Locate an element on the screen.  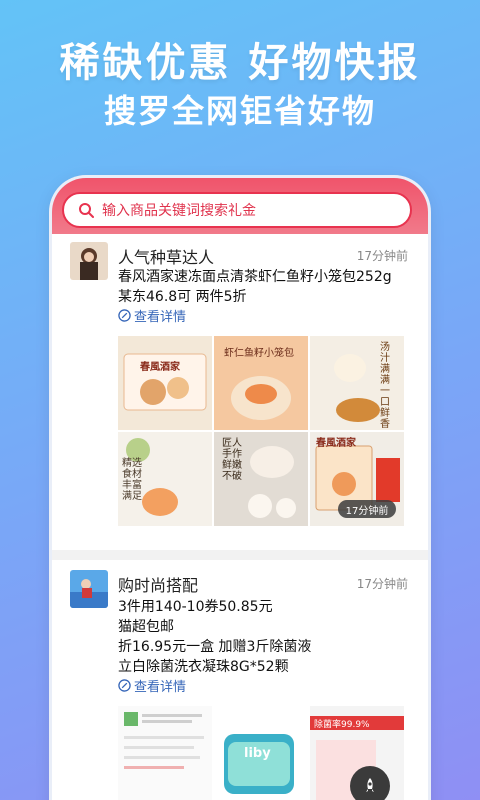
product-image: liby is located at coordinates (261, 753).